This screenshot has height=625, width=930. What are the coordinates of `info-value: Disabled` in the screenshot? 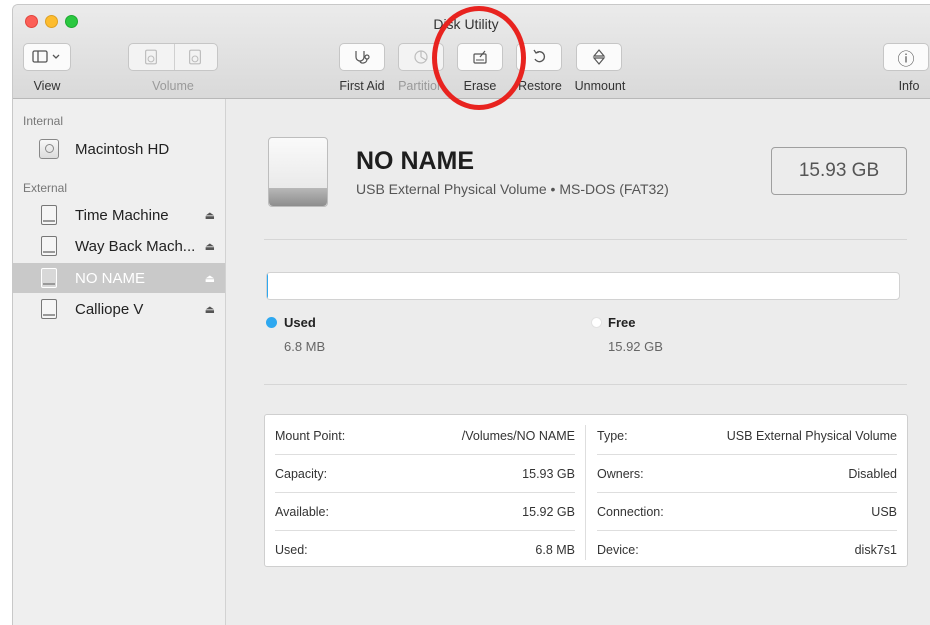 It's located at (872, 474).